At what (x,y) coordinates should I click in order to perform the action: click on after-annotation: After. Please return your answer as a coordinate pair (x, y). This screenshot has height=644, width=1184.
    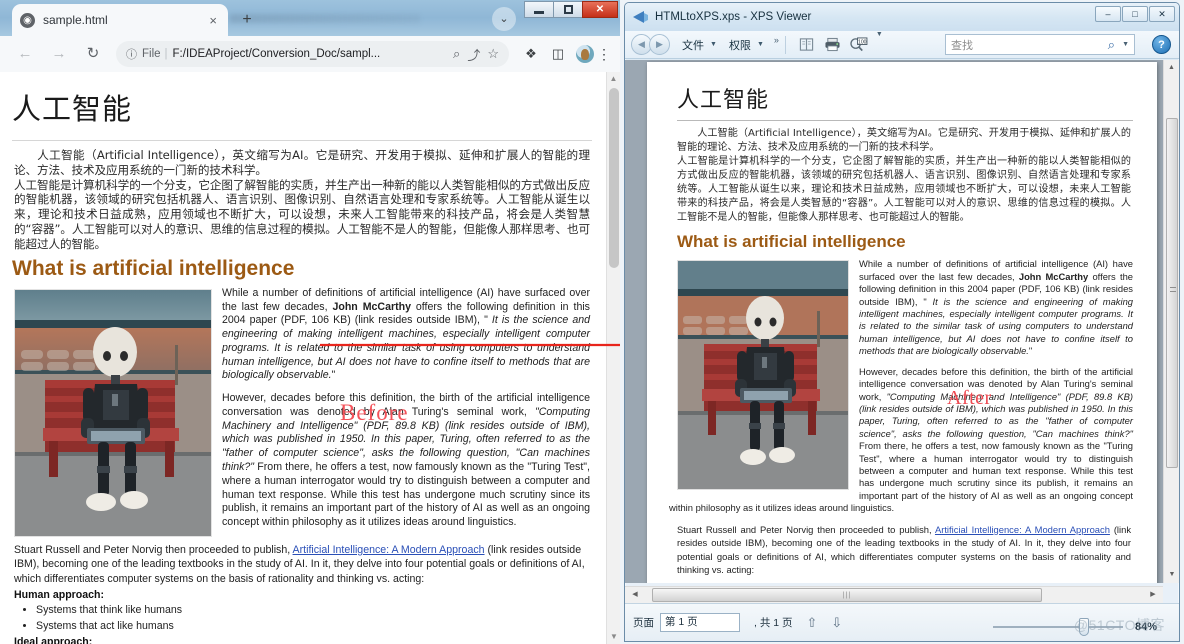
    Looking at the image, I should click on (969, 398).